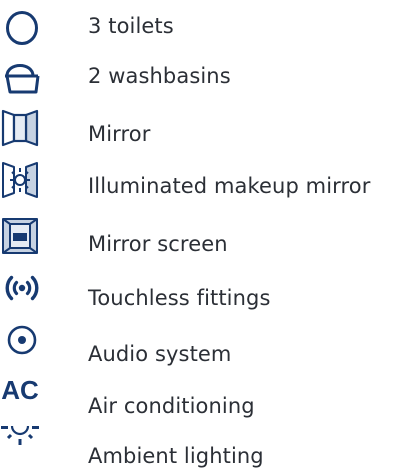 Image resolution: width=417 pixels, height=475 pixels. What do you see at coordinates (176, 456) in the screenshot?
I see `feature-label-ambient-lighting: Ambient lighting` at bounding box center [176, 456].